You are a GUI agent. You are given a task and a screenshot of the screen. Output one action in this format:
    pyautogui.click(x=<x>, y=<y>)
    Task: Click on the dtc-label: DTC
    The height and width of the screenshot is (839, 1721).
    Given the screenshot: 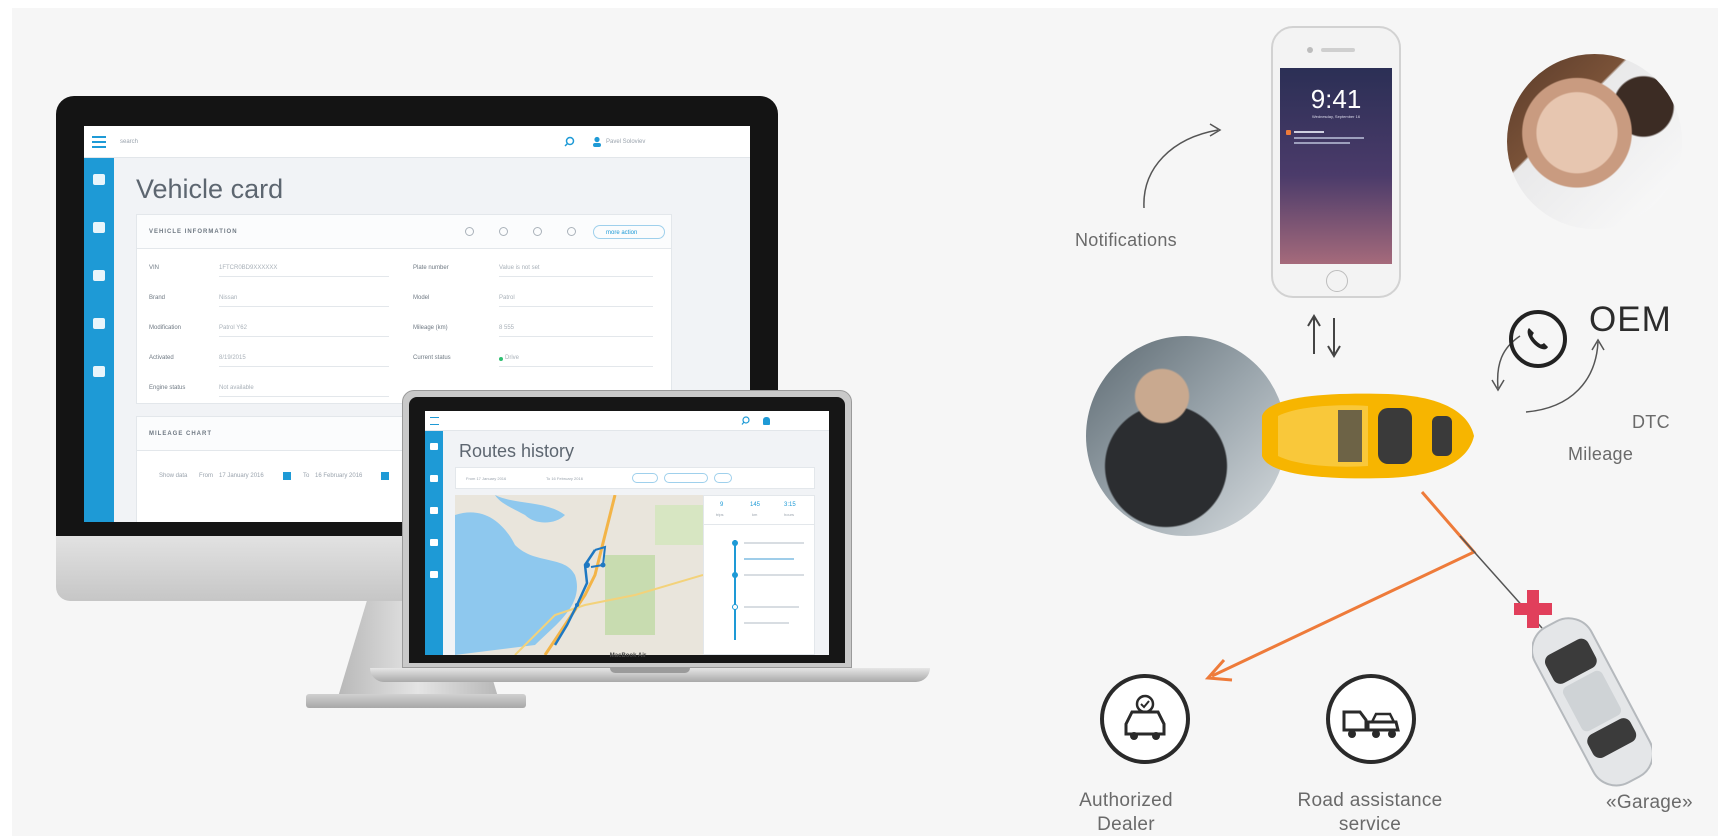 What is the action you would take?
    pyautogui.click(x=1651, y=422)
    